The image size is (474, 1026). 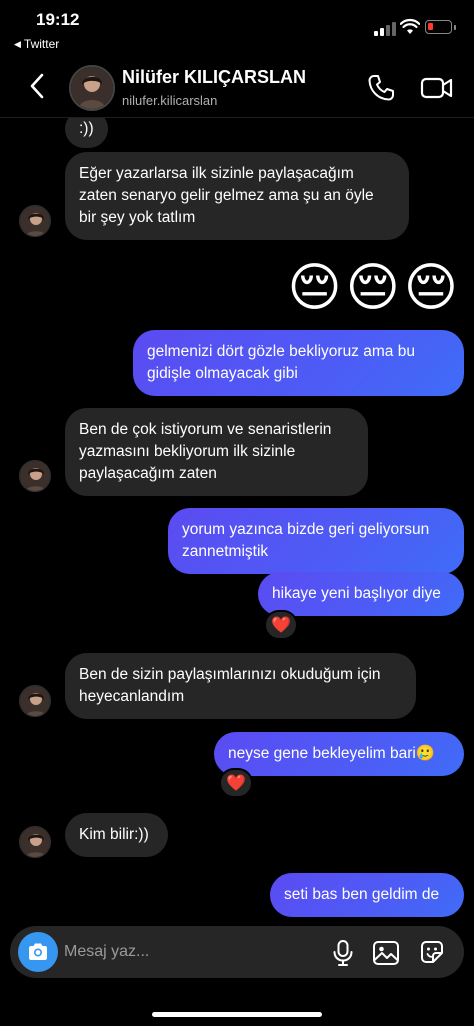 What do you see at coordinates (437, 88) in the screenshot?
I see `video-camera-icon` at bounding box center [437, 88].